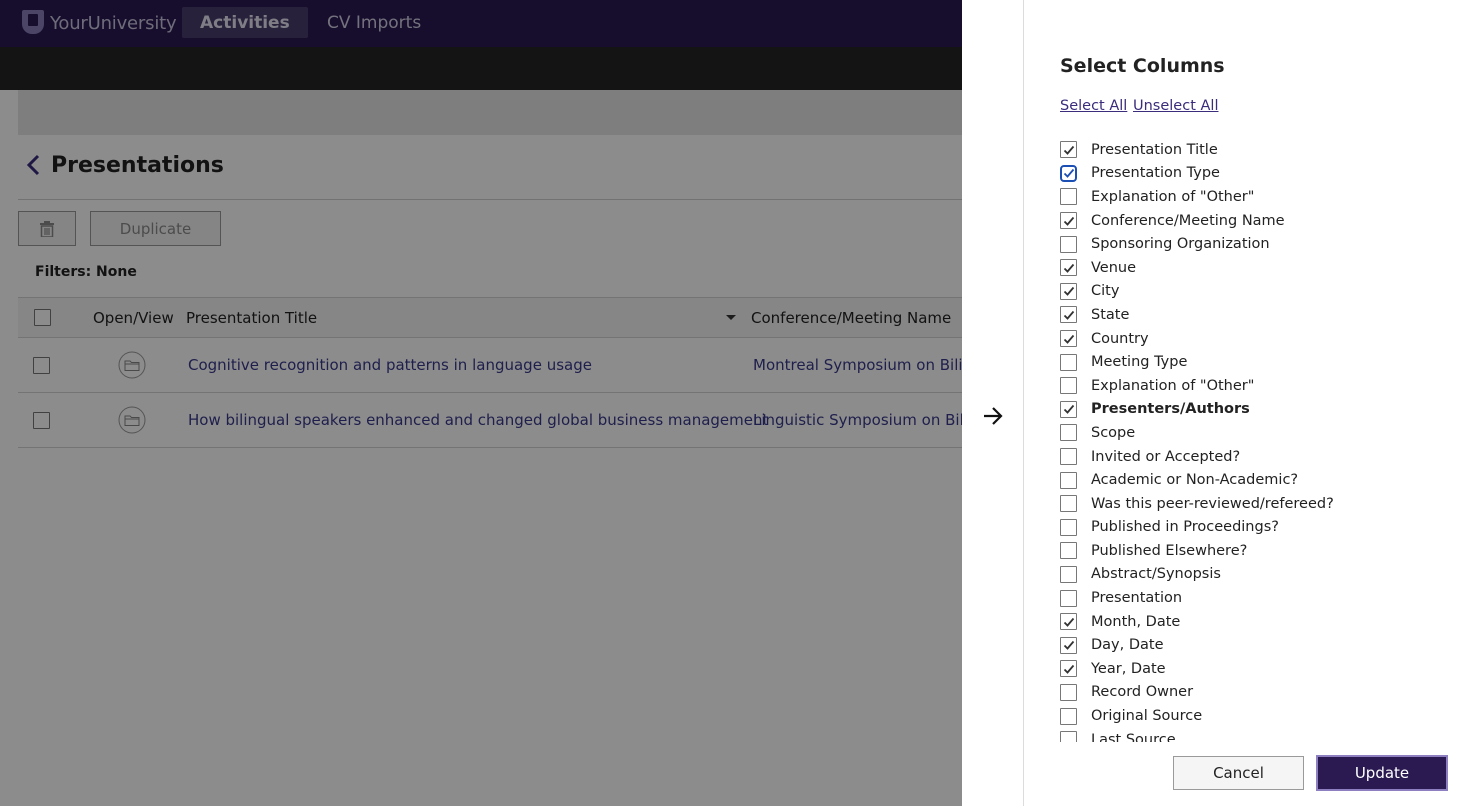 Image resolution: width=1482 pixels, height=806 pixels. What do you see at coordinates (1175, 106) in the screenshot?
I see `unselect-all-link: Unselect All` at bounding box center [1175, 106].